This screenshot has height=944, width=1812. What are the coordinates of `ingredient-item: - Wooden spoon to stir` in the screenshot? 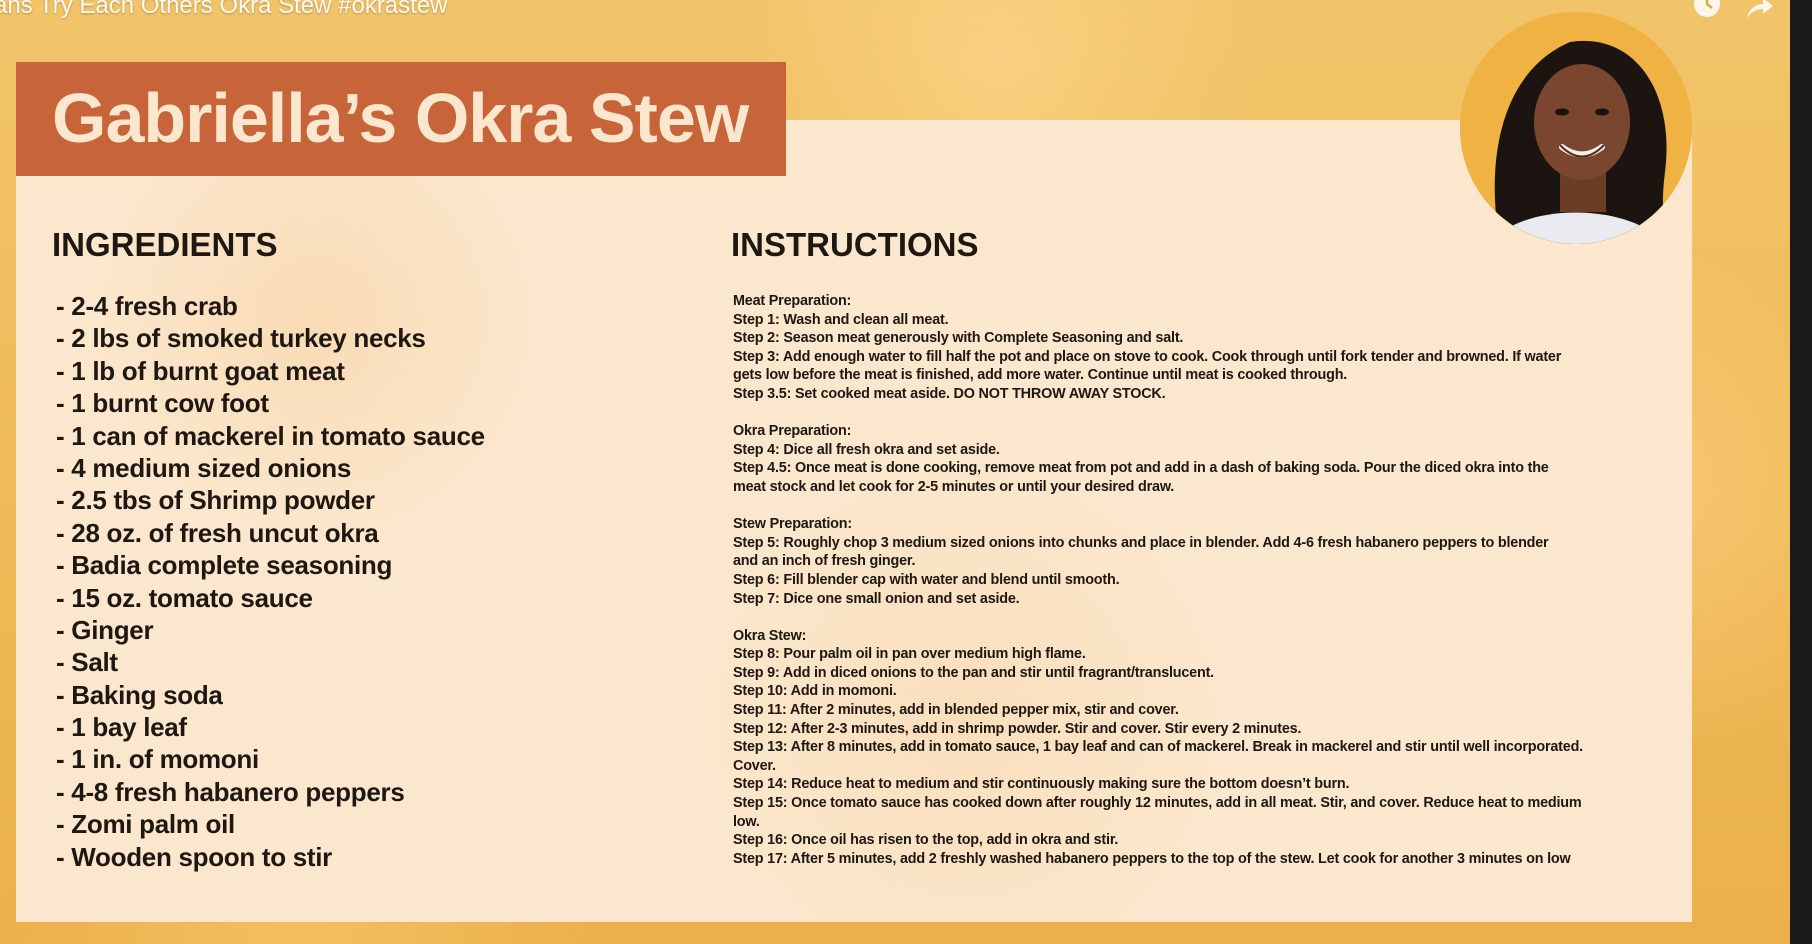 It's located at (194, 856).